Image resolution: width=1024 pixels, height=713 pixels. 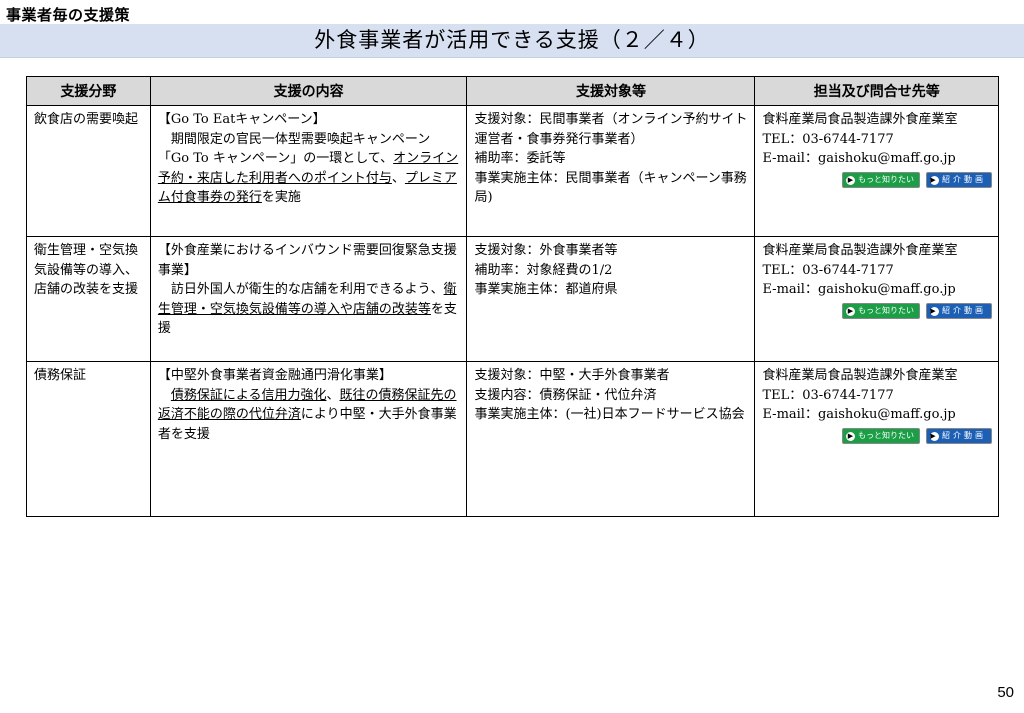 What do you see at coordinates (611, 91) in the screenshot?
I see `header-target: 支援対象等` at bounding box center [611, 91].